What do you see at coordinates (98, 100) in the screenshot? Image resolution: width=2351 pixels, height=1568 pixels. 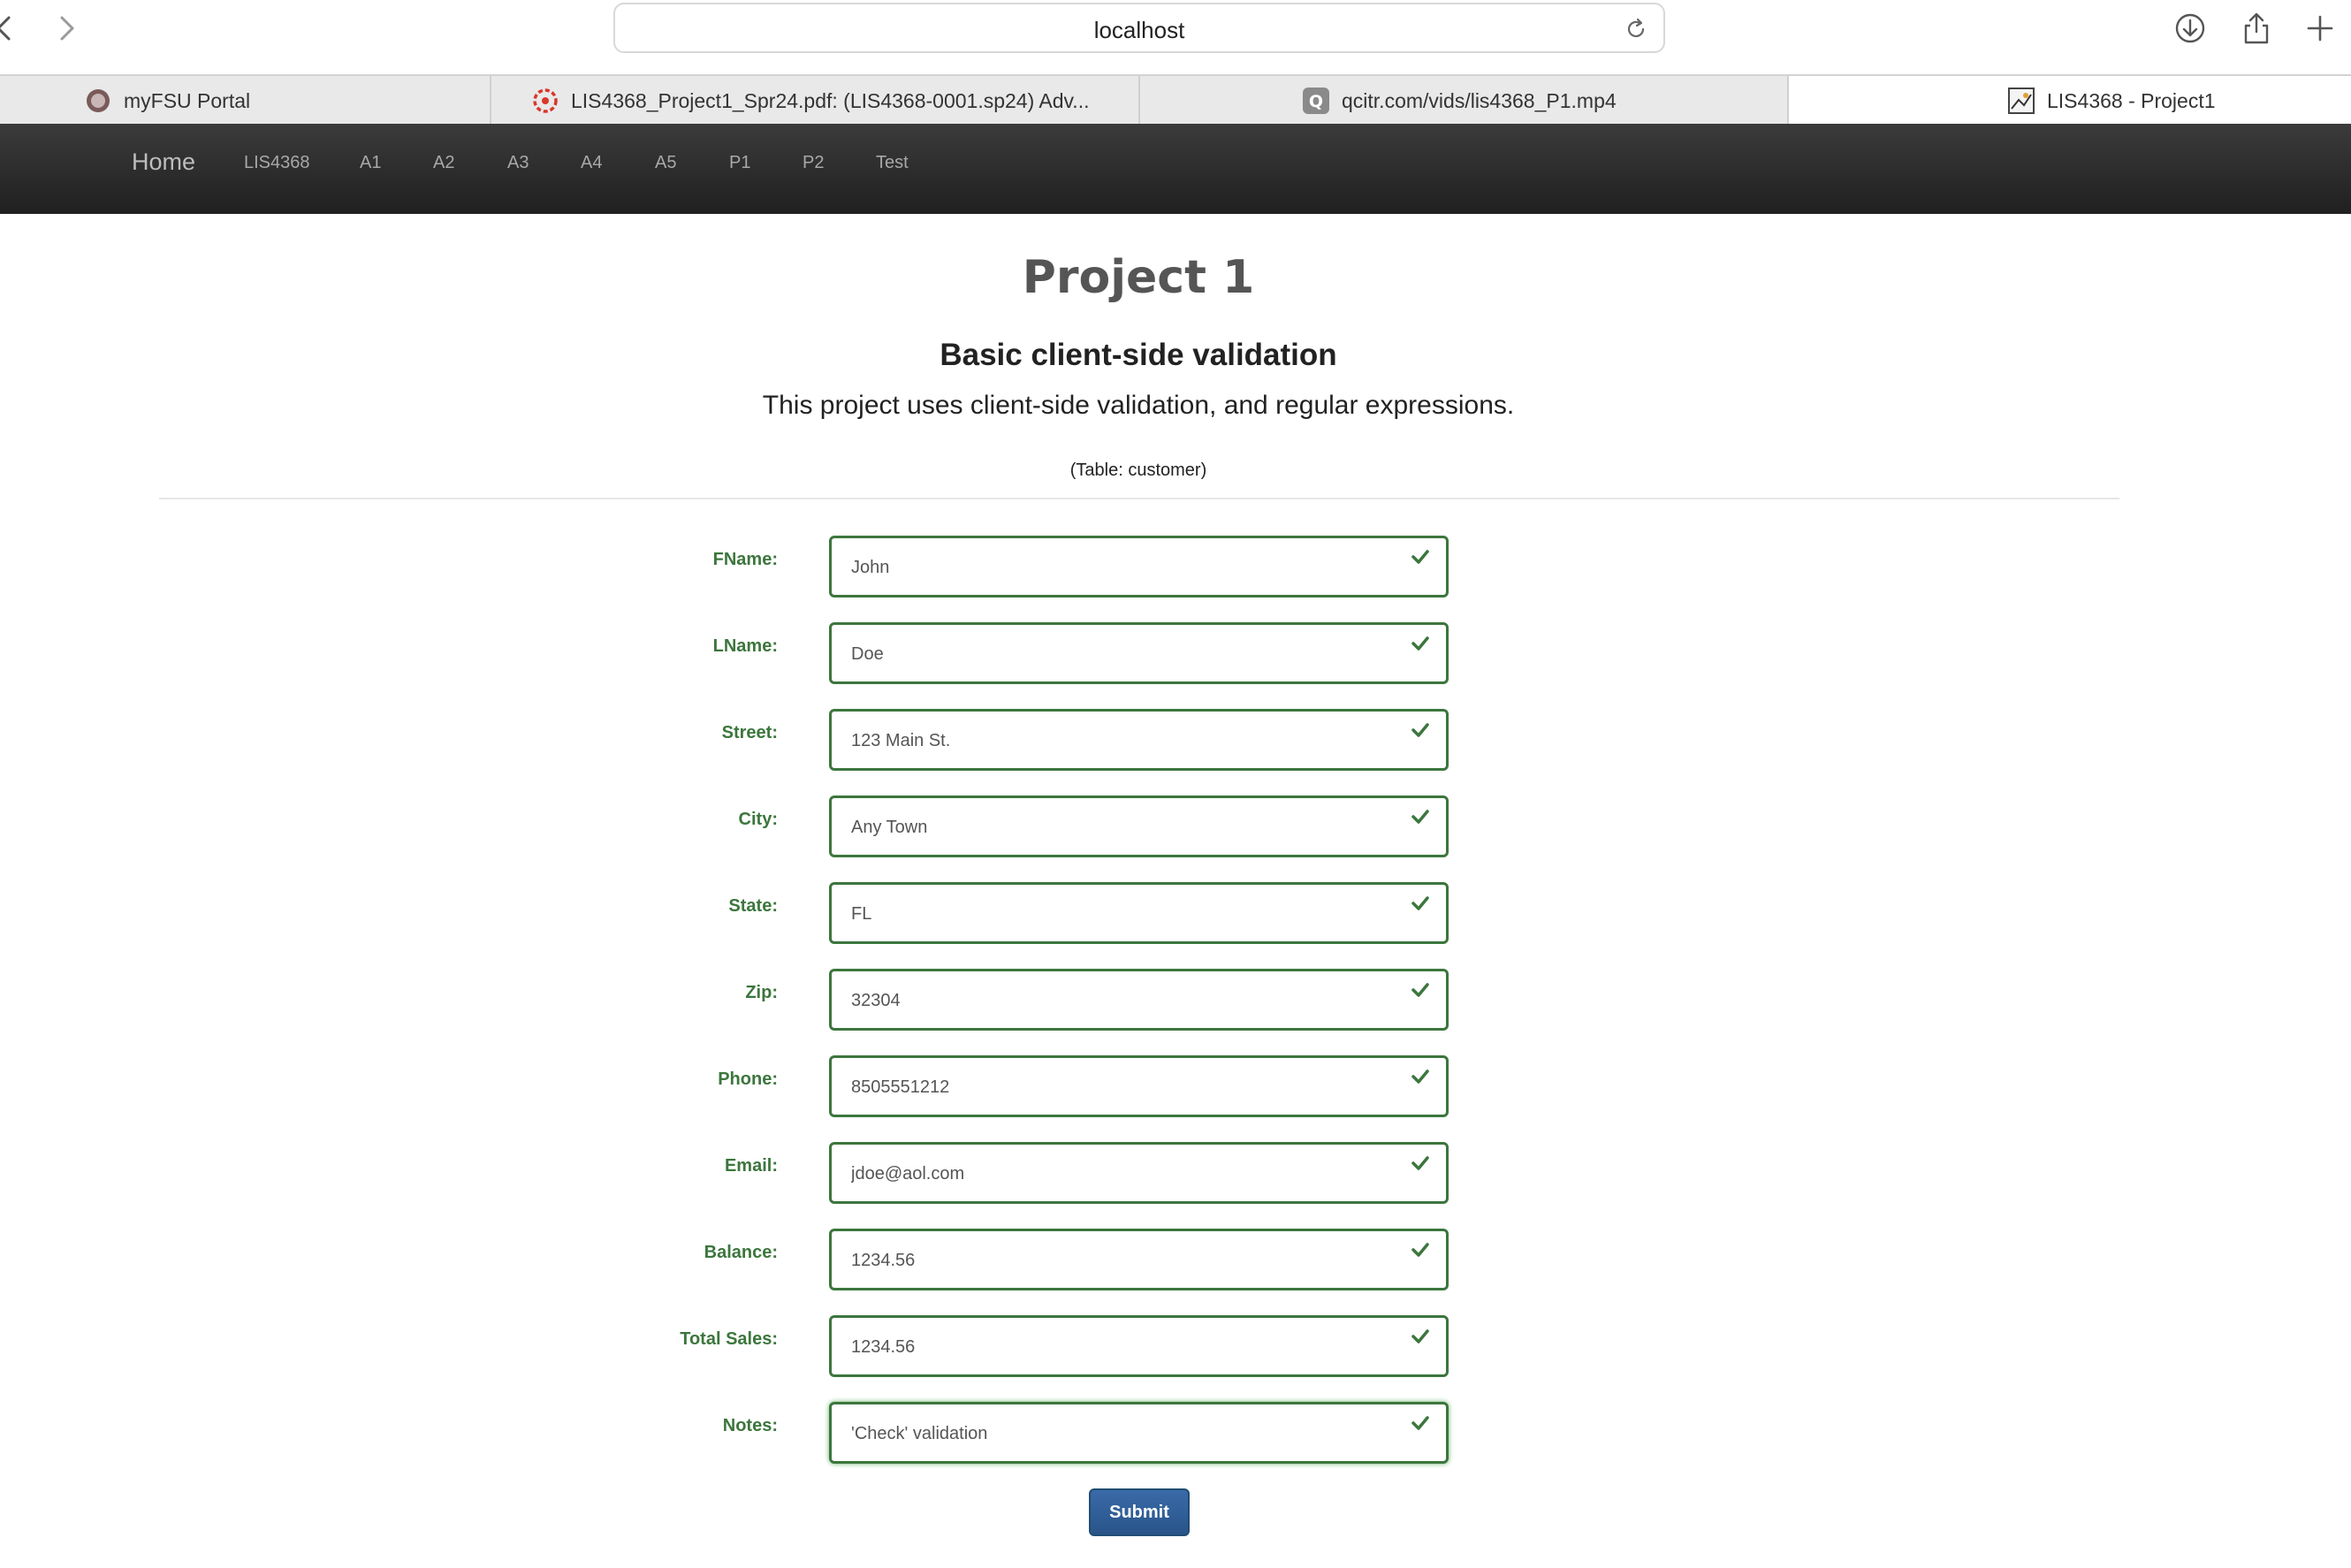 I see `fsu-favicon-icon` at bounding box center [98, 100].